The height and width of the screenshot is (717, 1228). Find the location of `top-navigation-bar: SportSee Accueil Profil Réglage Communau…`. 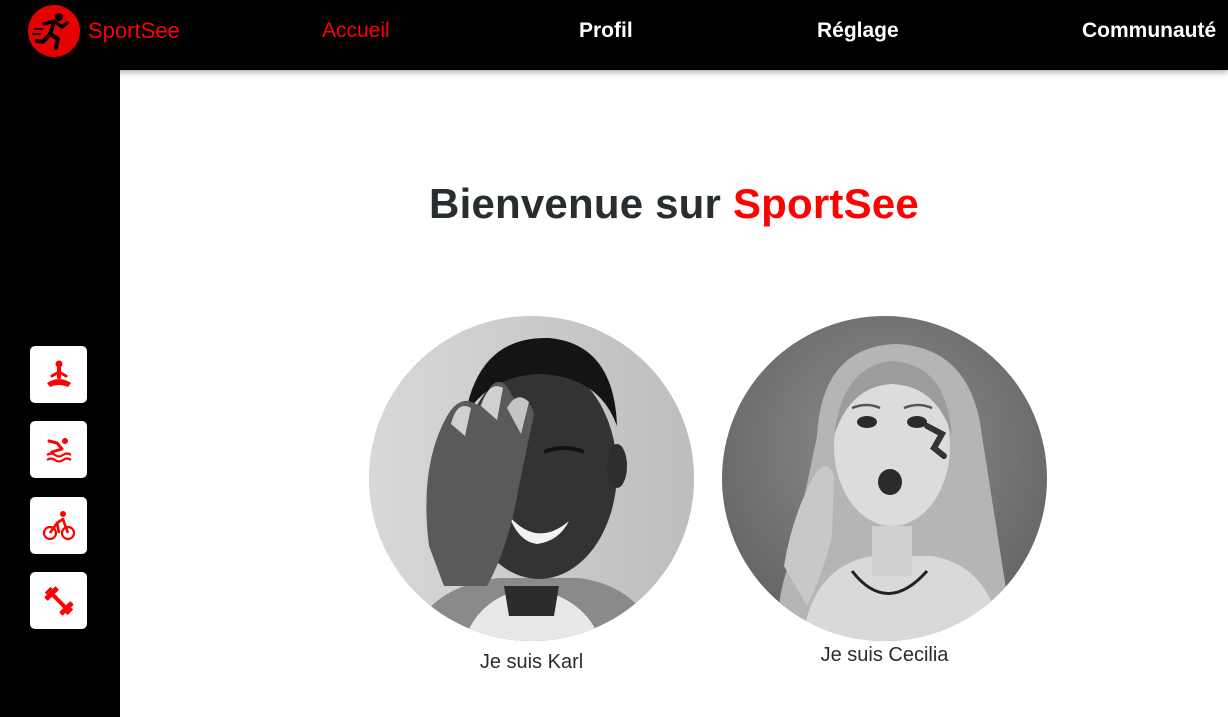

top-navigation-bar: SportSee Accueil Profil Réglage Communau… is located at coordinates (614, 35).